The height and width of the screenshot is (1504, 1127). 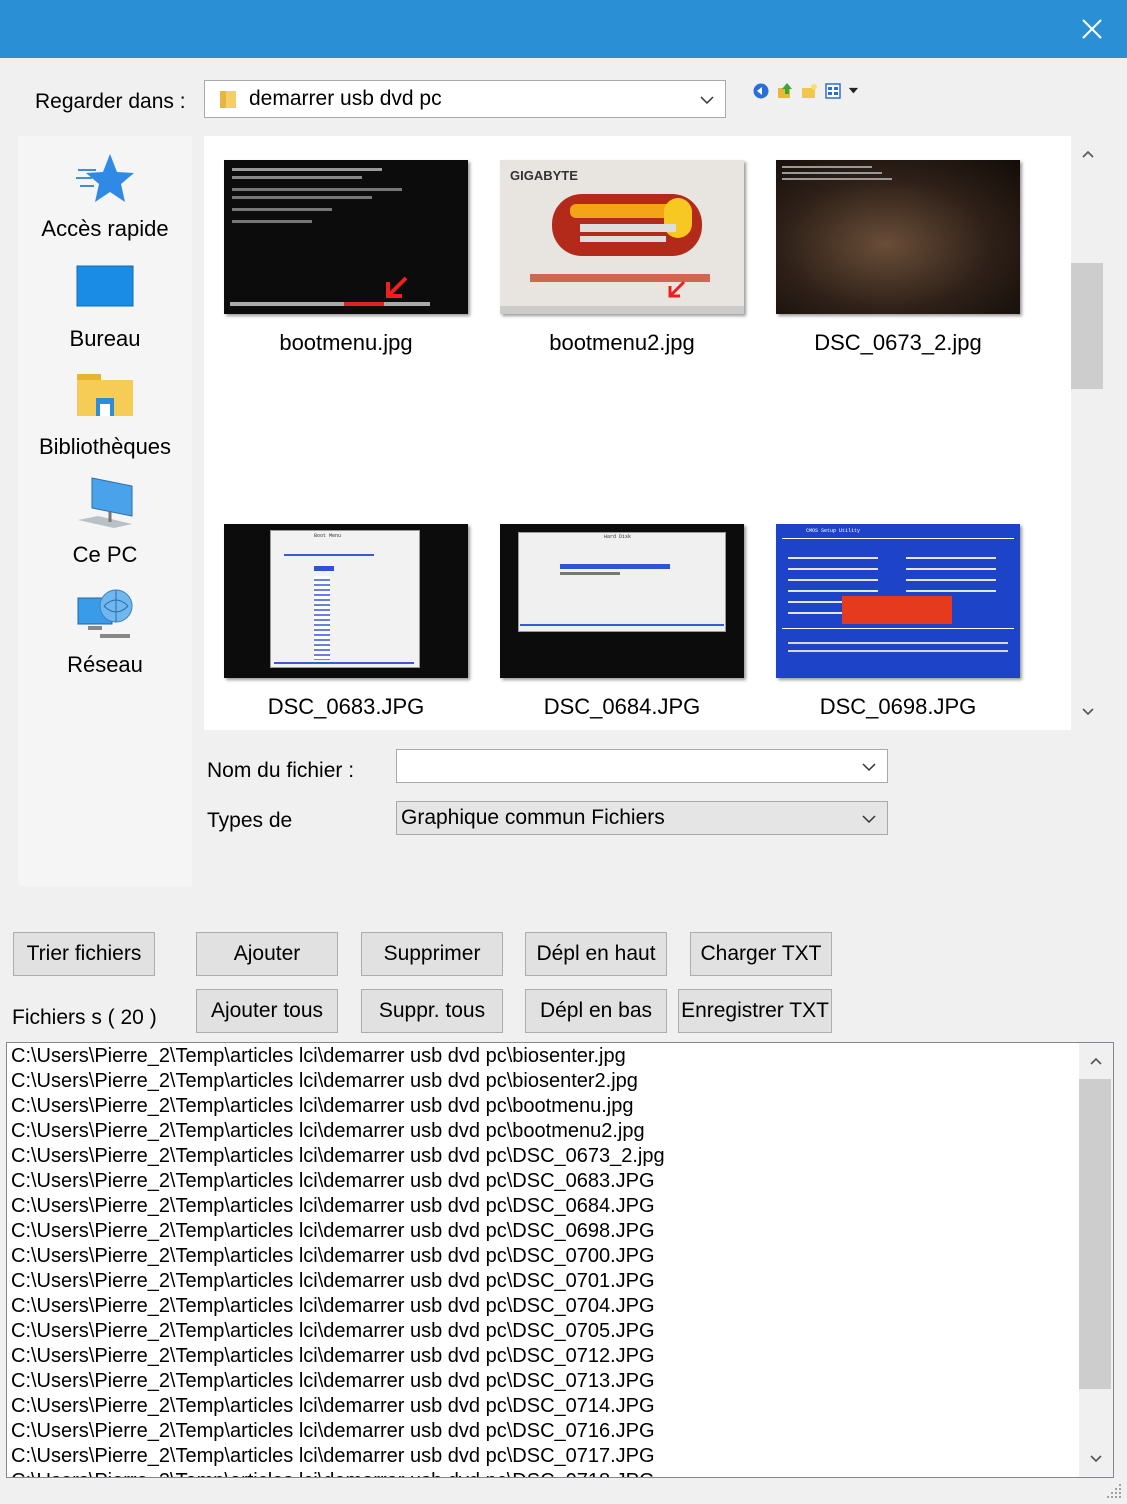 I want to click on selected-files-label: Fichiers s ( 20 ), so click(x=84, y=1017).